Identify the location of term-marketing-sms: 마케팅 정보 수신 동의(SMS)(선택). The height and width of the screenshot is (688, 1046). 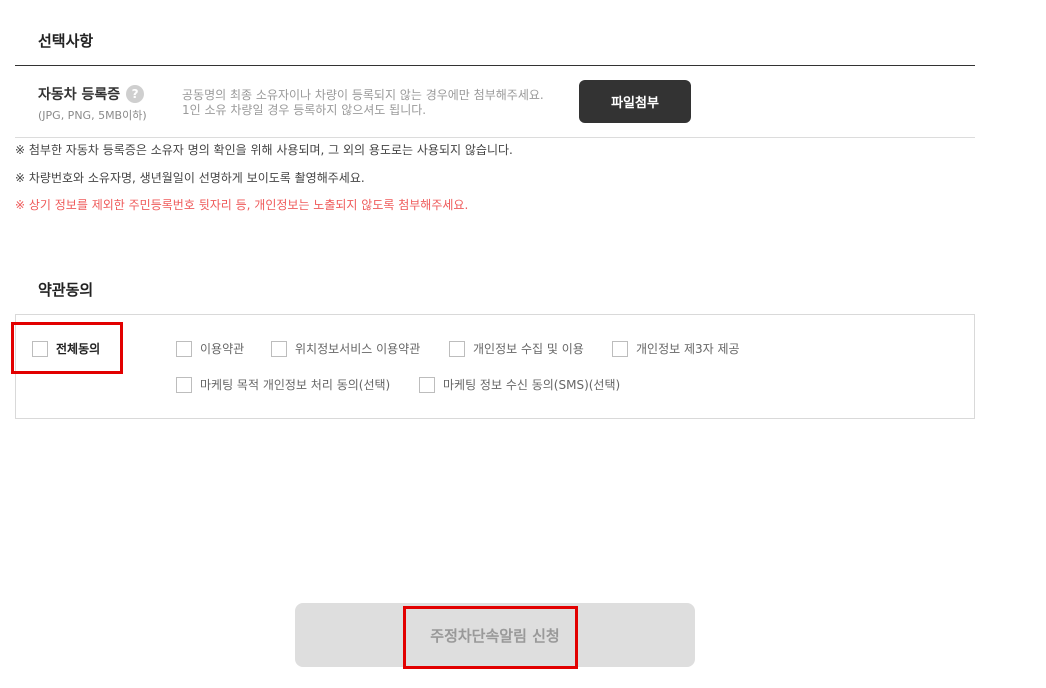
(519, 384).